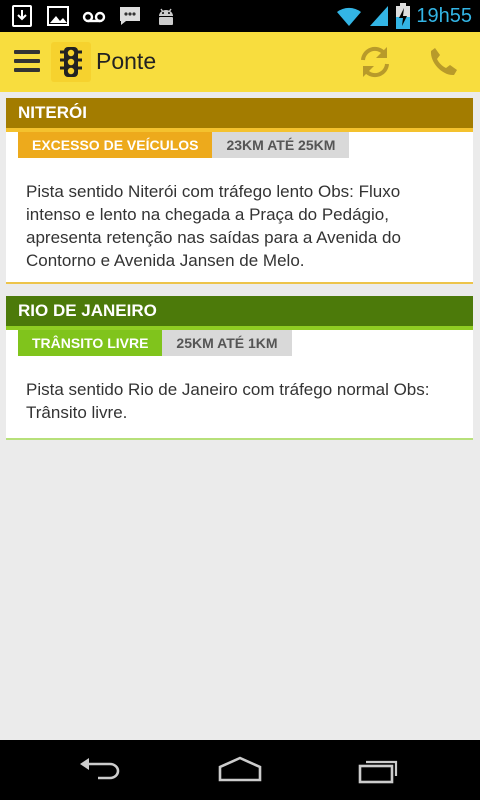 The height and width of the screenshot is (800, 480). Describe the element at coordinates (239, 311) in the screenshot. I see `card-title: RIO DE JANEIRO` at that location.